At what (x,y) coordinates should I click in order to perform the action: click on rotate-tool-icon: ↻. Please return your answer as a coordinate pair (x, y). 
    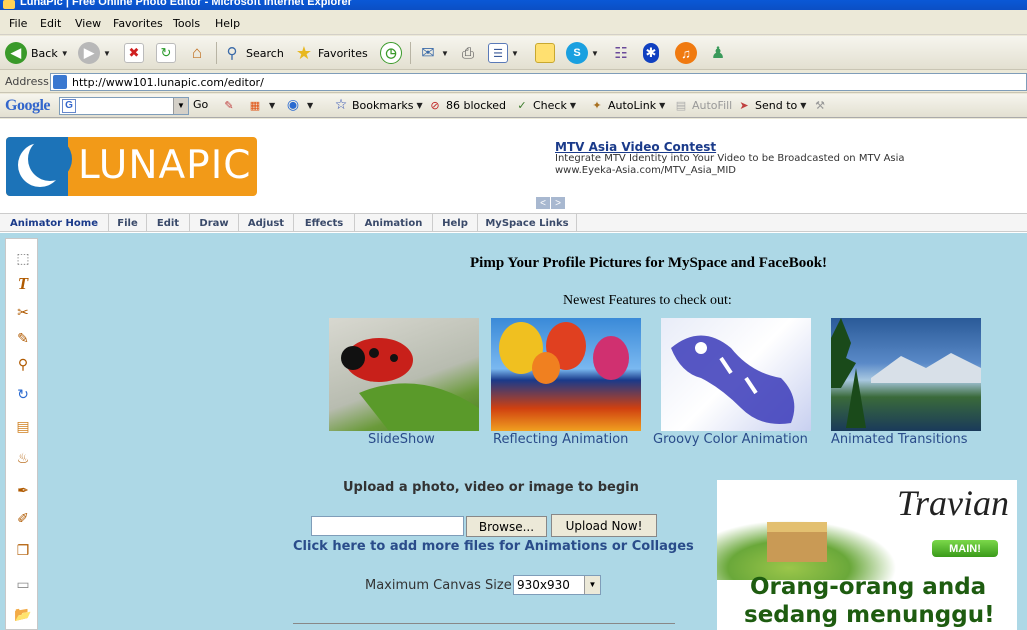
    Looking at the image, I should click on (23, 394).